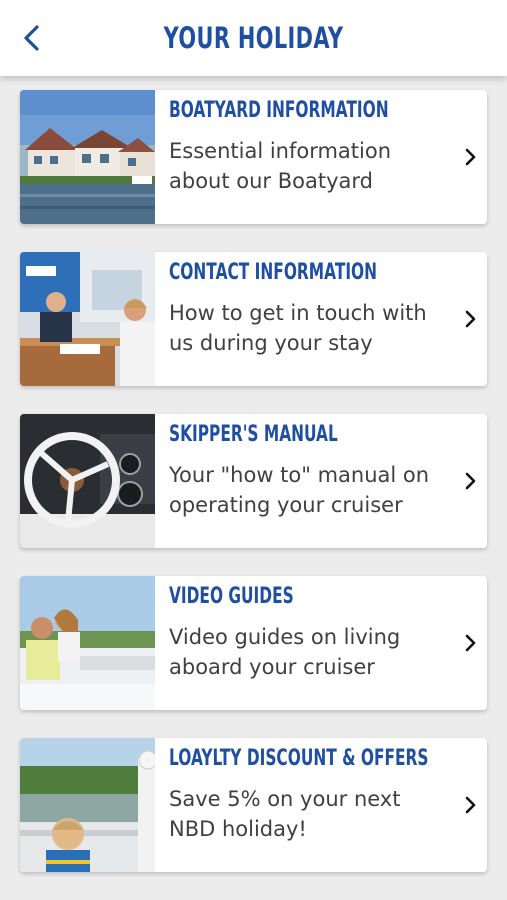 Image resolution: width=507 pixels, height=900 pixels. What do you see at coordinates (273, 272) in the screenshot?
I see `card-title: CONTACT INFORMATION` at bounding box center [273, 272].